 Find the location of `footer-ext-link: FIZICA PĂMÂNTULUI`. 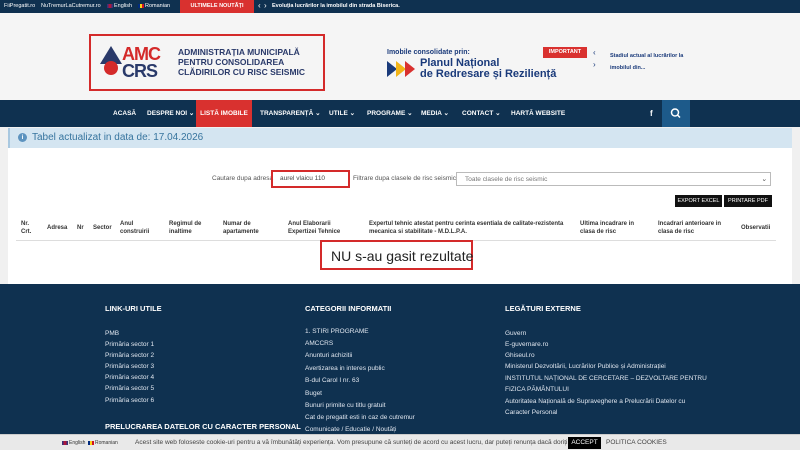

footer-ext-link: FIZICA PĂMÂNTULUI is located at coordinates (537, 389).